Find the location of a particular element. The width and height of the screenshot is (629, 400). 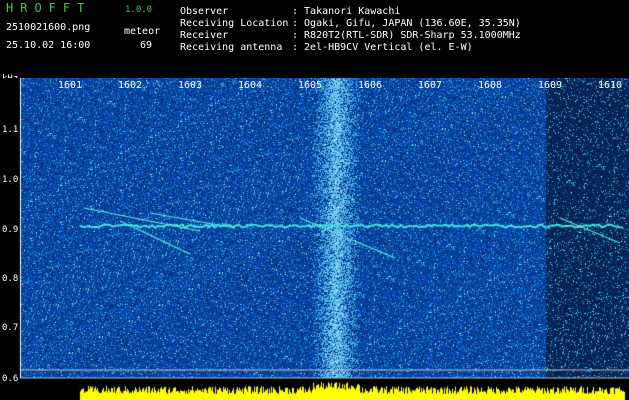

receiver-value: : R820T2(RTL-SDR) SDR-Sharp 53.1000MHz is located at coordinates (406, 35).